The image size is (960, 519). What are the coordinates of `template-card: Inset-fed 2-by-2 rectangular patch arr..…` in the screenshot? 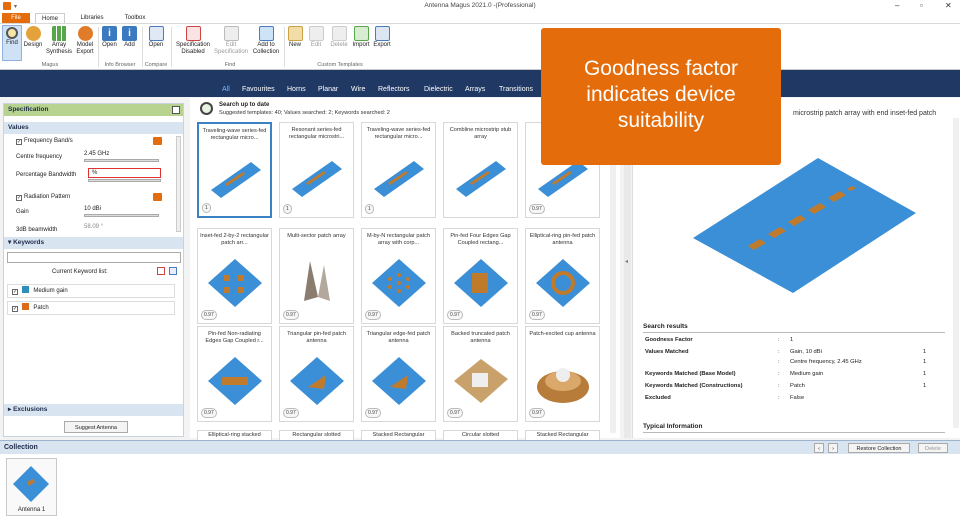 It's located at (234, 276).